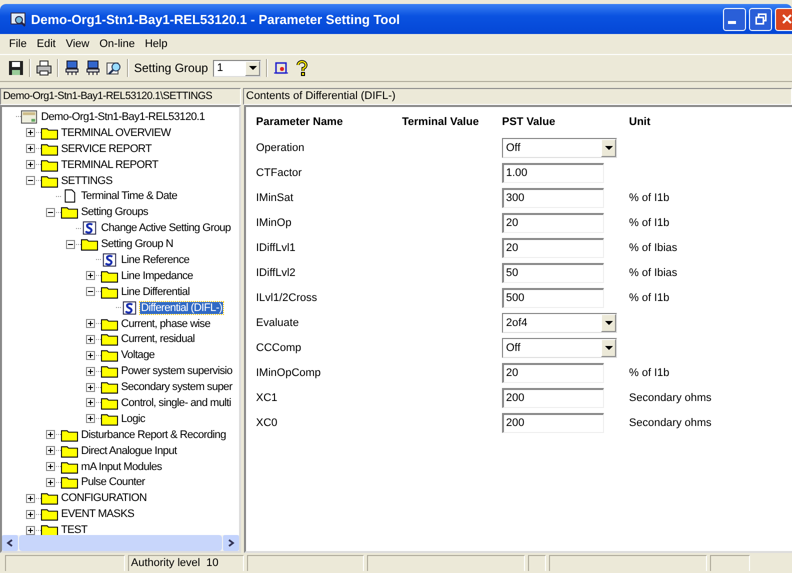  What do you see at coordinates (177, 371) in the screenshot?
I see `tree-item: Power system supervisio` at bounding box center [177, 371].